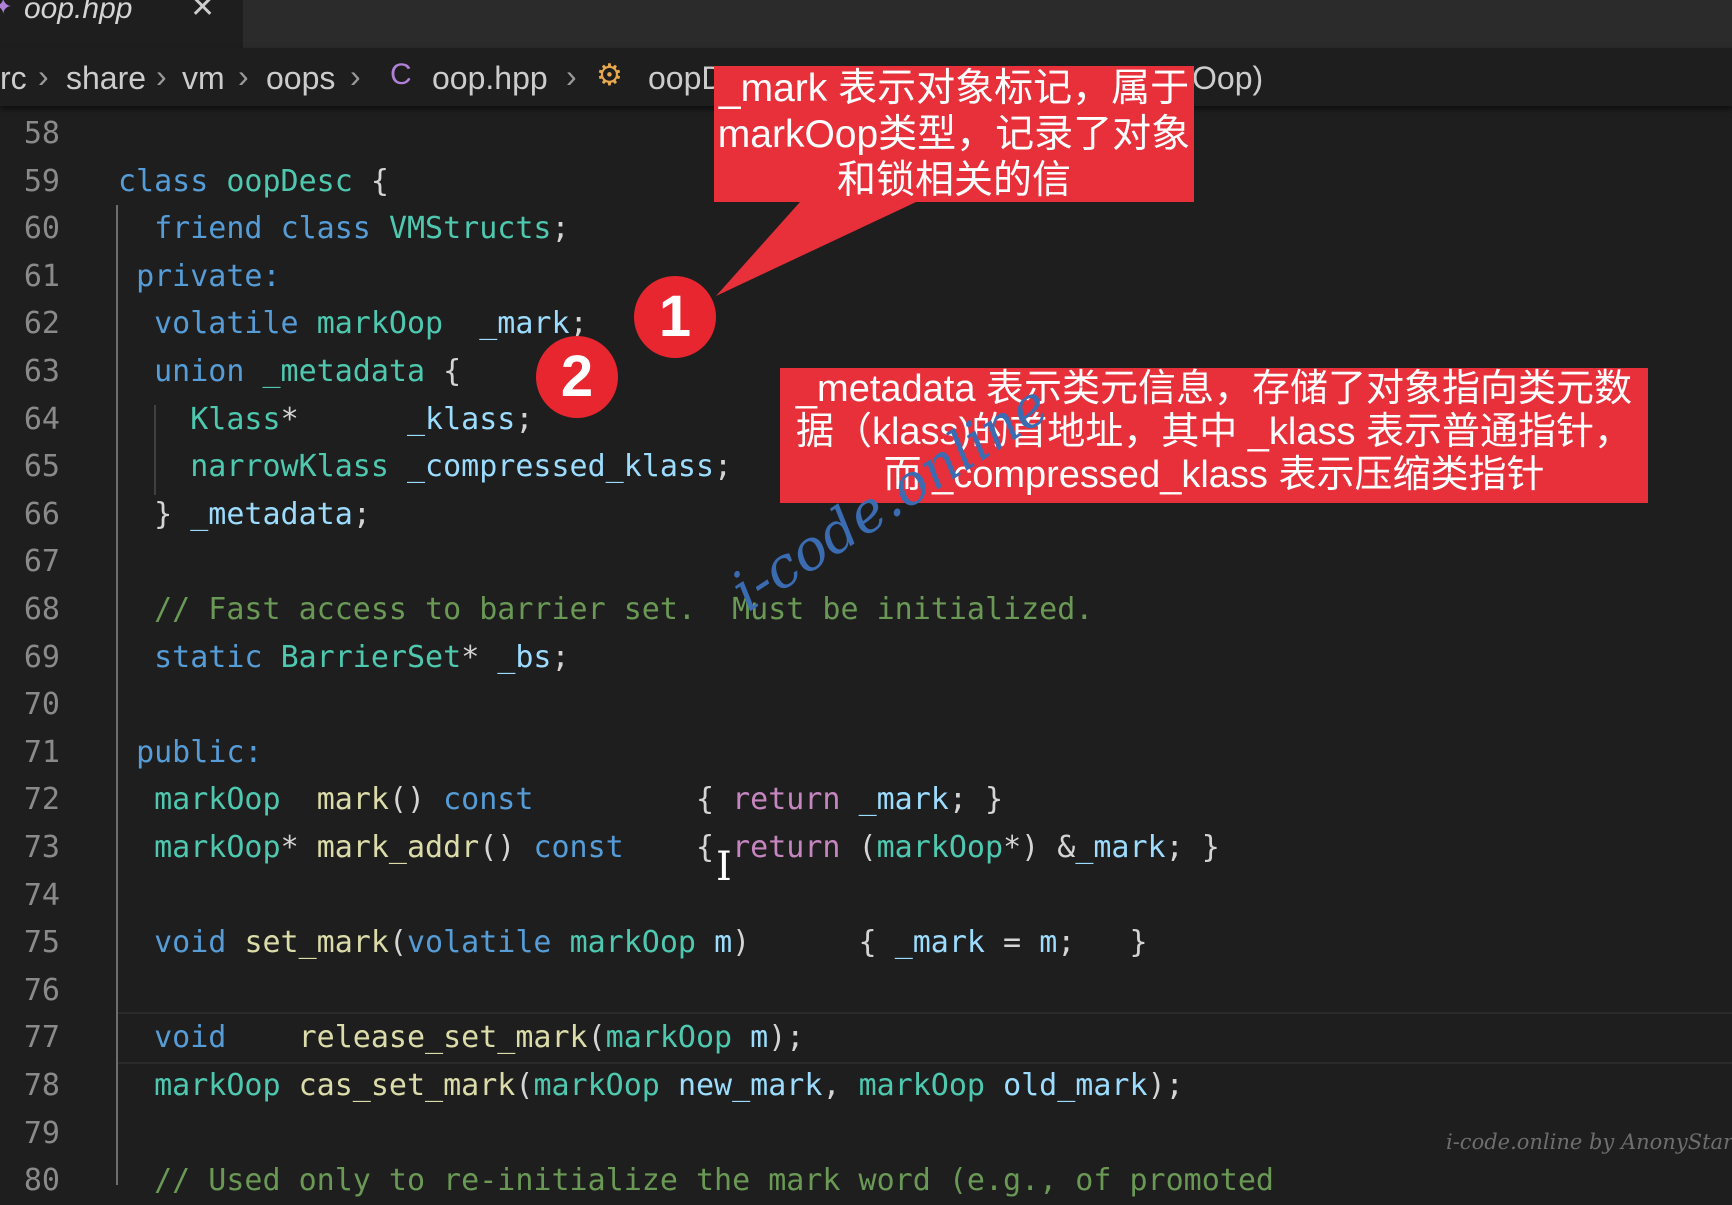  Describe the element at coordinates (490, 78) in the screenshot. I see `breadcrumb-item-file: oop.hpp` at that location.